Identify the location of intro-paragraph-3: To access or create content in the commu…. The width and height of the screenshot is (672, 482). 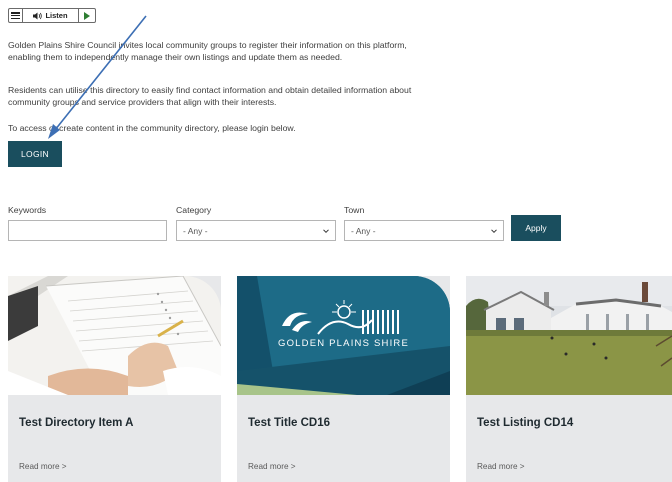
(152, 128).